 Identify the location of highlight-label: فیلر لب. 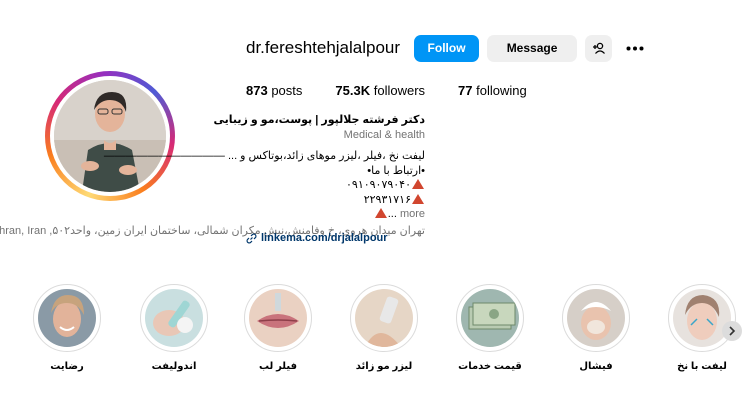
(278, 366).